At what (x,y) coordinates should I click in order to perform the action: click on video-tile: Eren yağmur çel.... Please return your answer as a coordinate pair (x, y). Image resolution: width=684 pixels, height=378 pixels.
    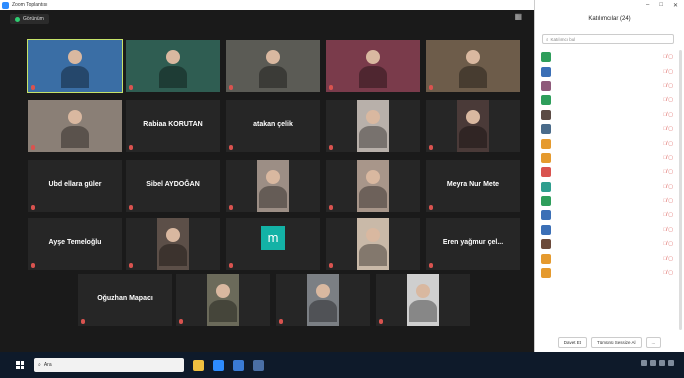
    Looking at the image, I should click on (473, 244).